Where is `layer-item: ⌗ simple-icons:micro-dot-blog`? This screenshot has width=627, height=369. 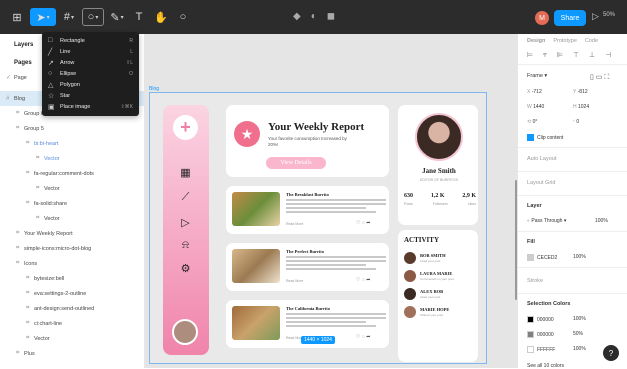
layer-item: ⌗ simple-icons:micro-dot-blog is located at coordinates (72, 248).